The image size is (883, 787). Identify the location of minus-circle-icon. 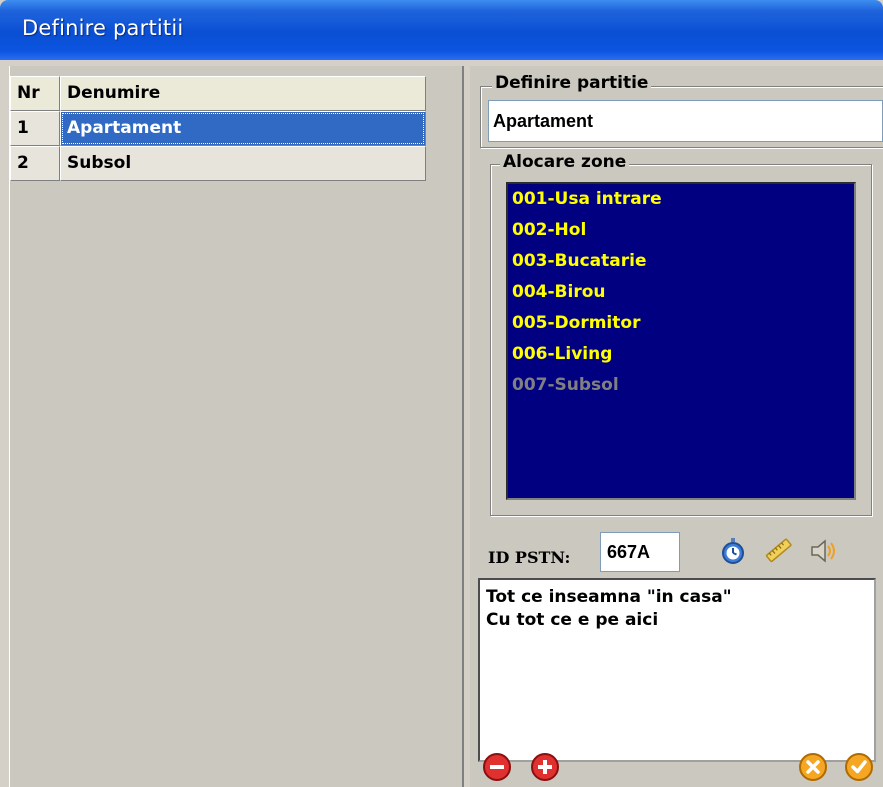
(497, 767).